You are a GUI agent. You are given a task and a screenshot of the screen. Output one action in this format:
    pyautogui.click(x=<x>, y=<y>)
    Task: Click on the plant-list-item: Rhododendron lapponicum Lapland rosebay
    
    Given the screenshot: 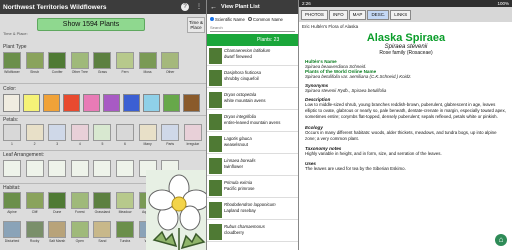 What is the action you would take?
    pyautogui.click(x=252, y=210)
    